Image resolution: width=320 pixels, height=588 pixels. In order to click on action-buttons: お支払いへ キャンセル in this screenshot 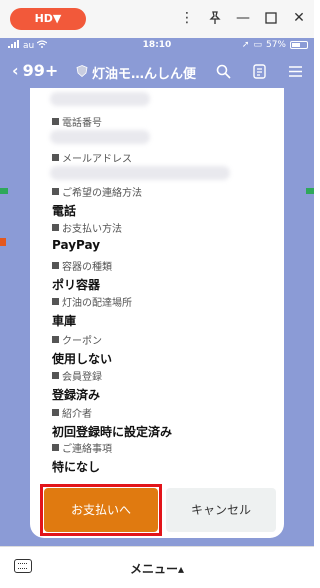, I will do `click(158, 510)`.